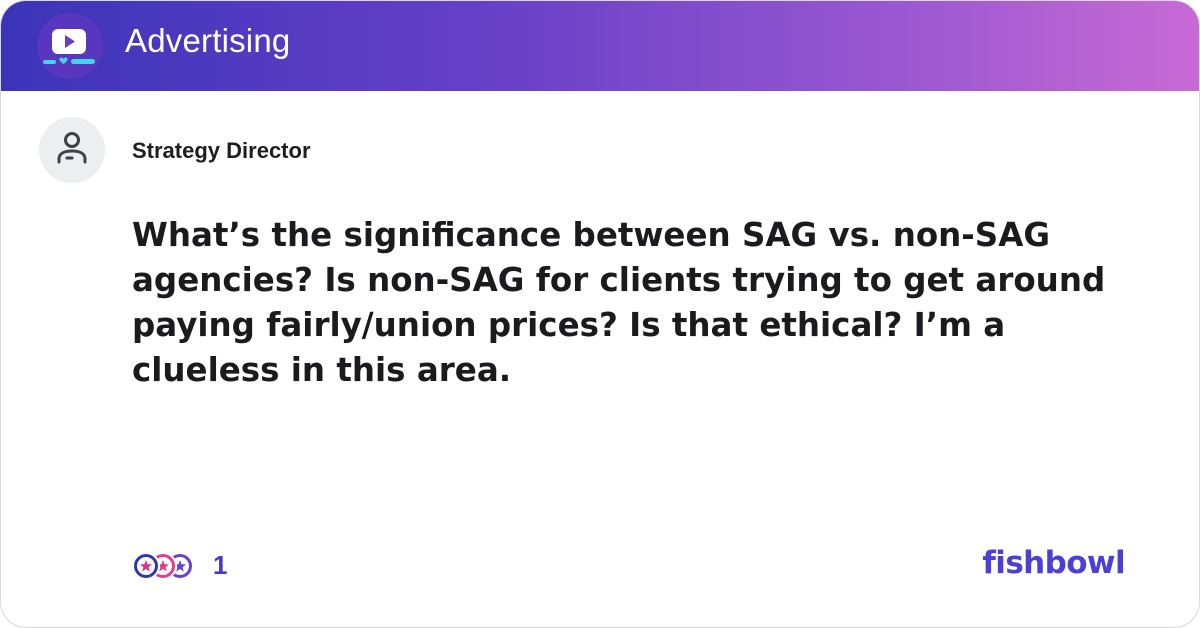 The height and width of the screenshot is (628, 1200). Describe the element at coordinates (164, 566) in the screenshot. I see `reaction-icons` at that location.